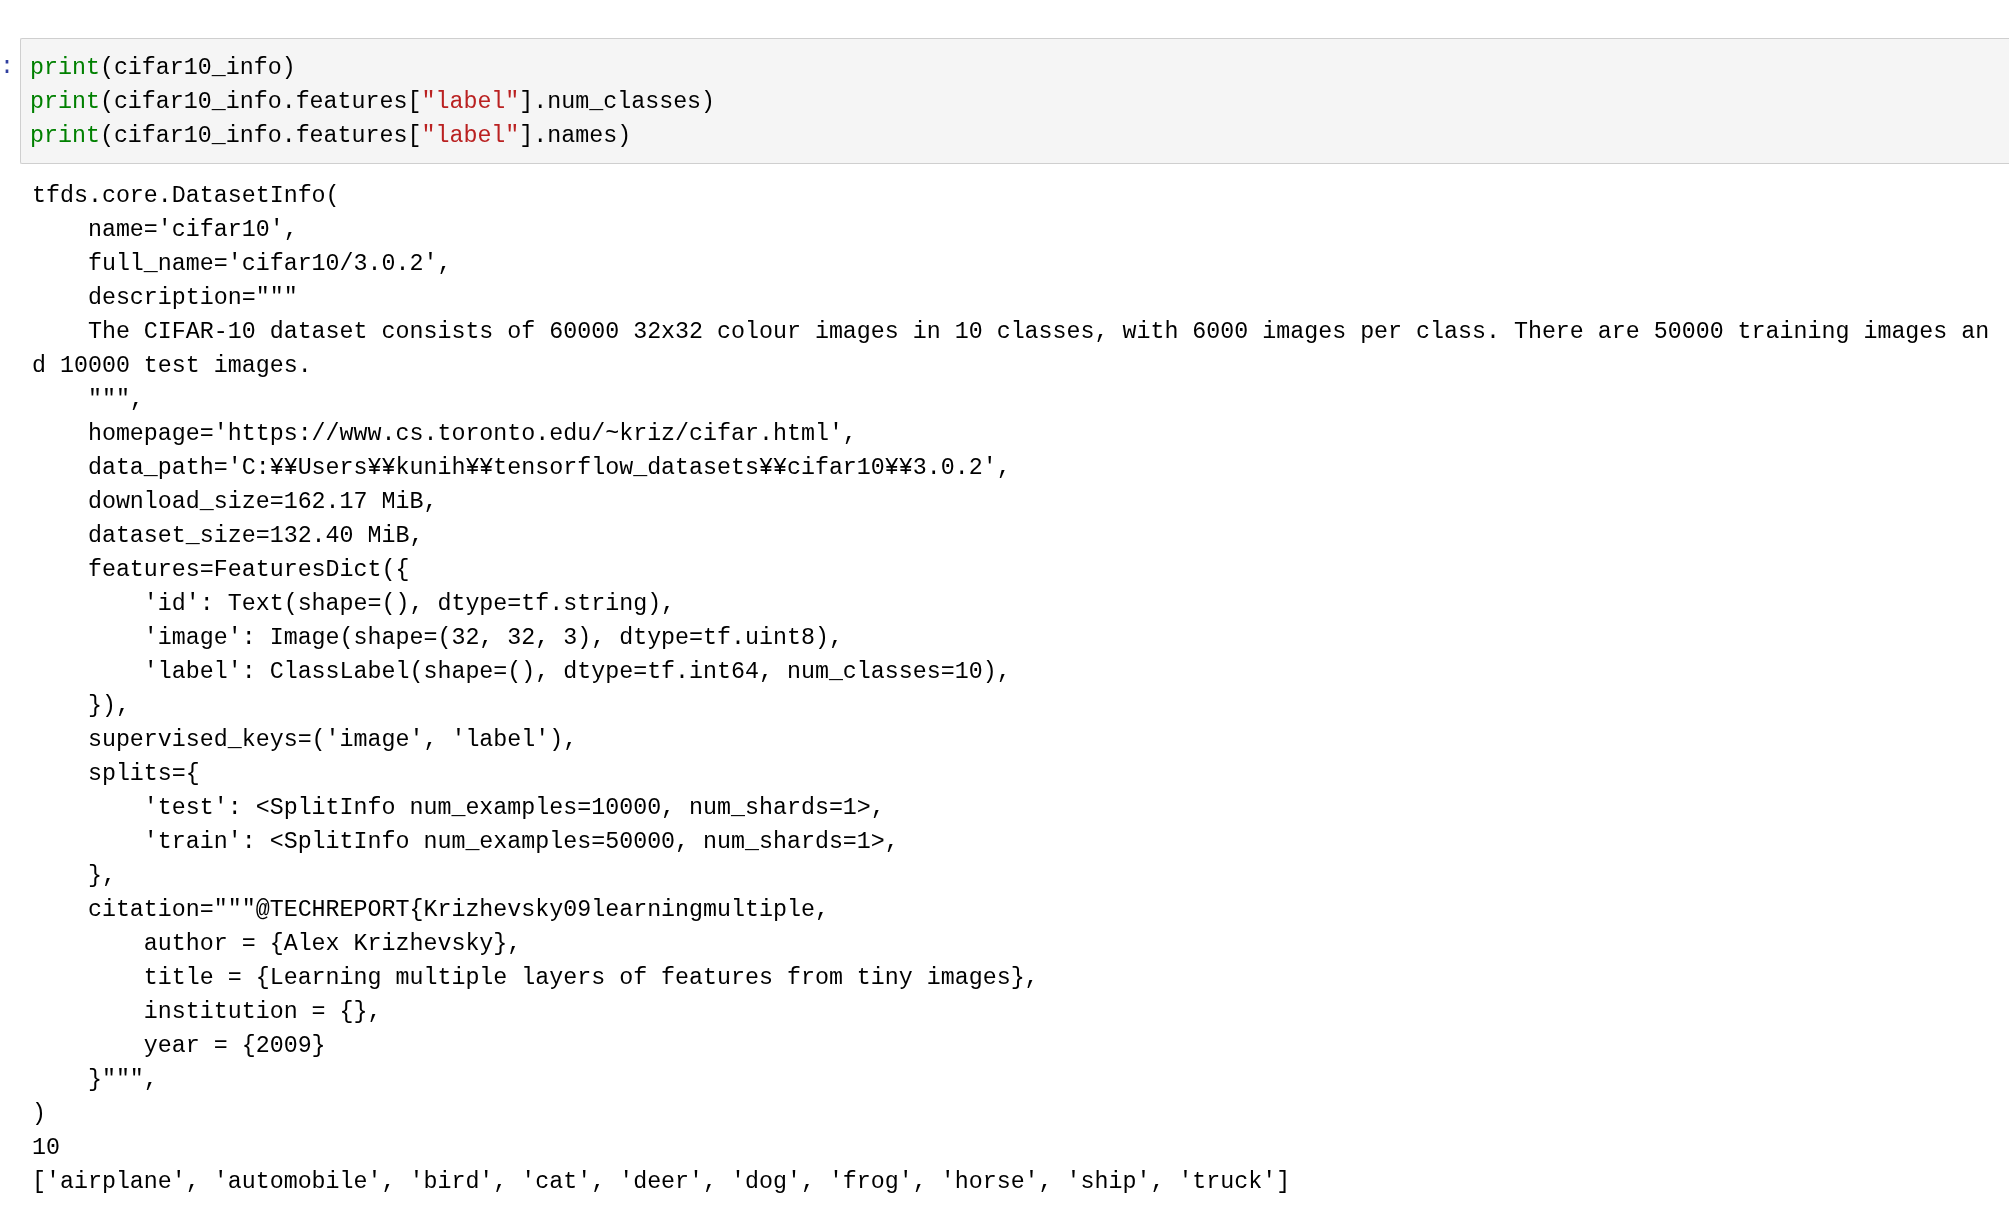  What do you see at coordinates (332, 944) in the screenshot?
I see `output-line: author = {Alex Krizhevsky},` at bounding box center [332, 944].